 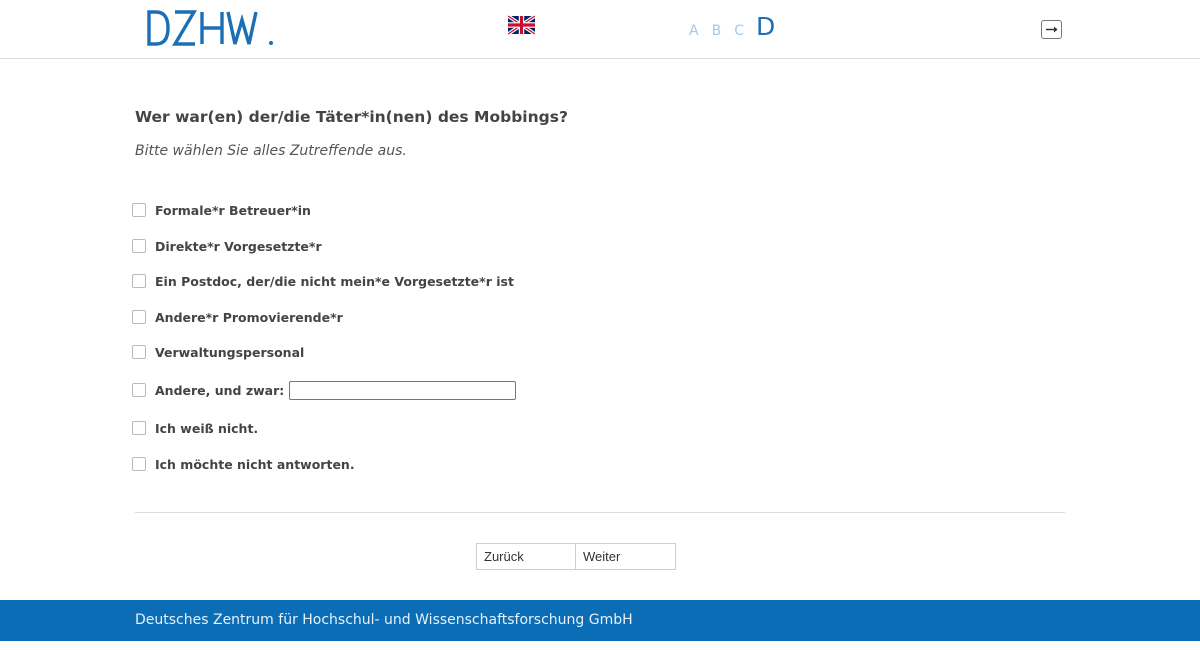 I want to click on option-label: Andere, und zwar:, so click(x=220, y=390).